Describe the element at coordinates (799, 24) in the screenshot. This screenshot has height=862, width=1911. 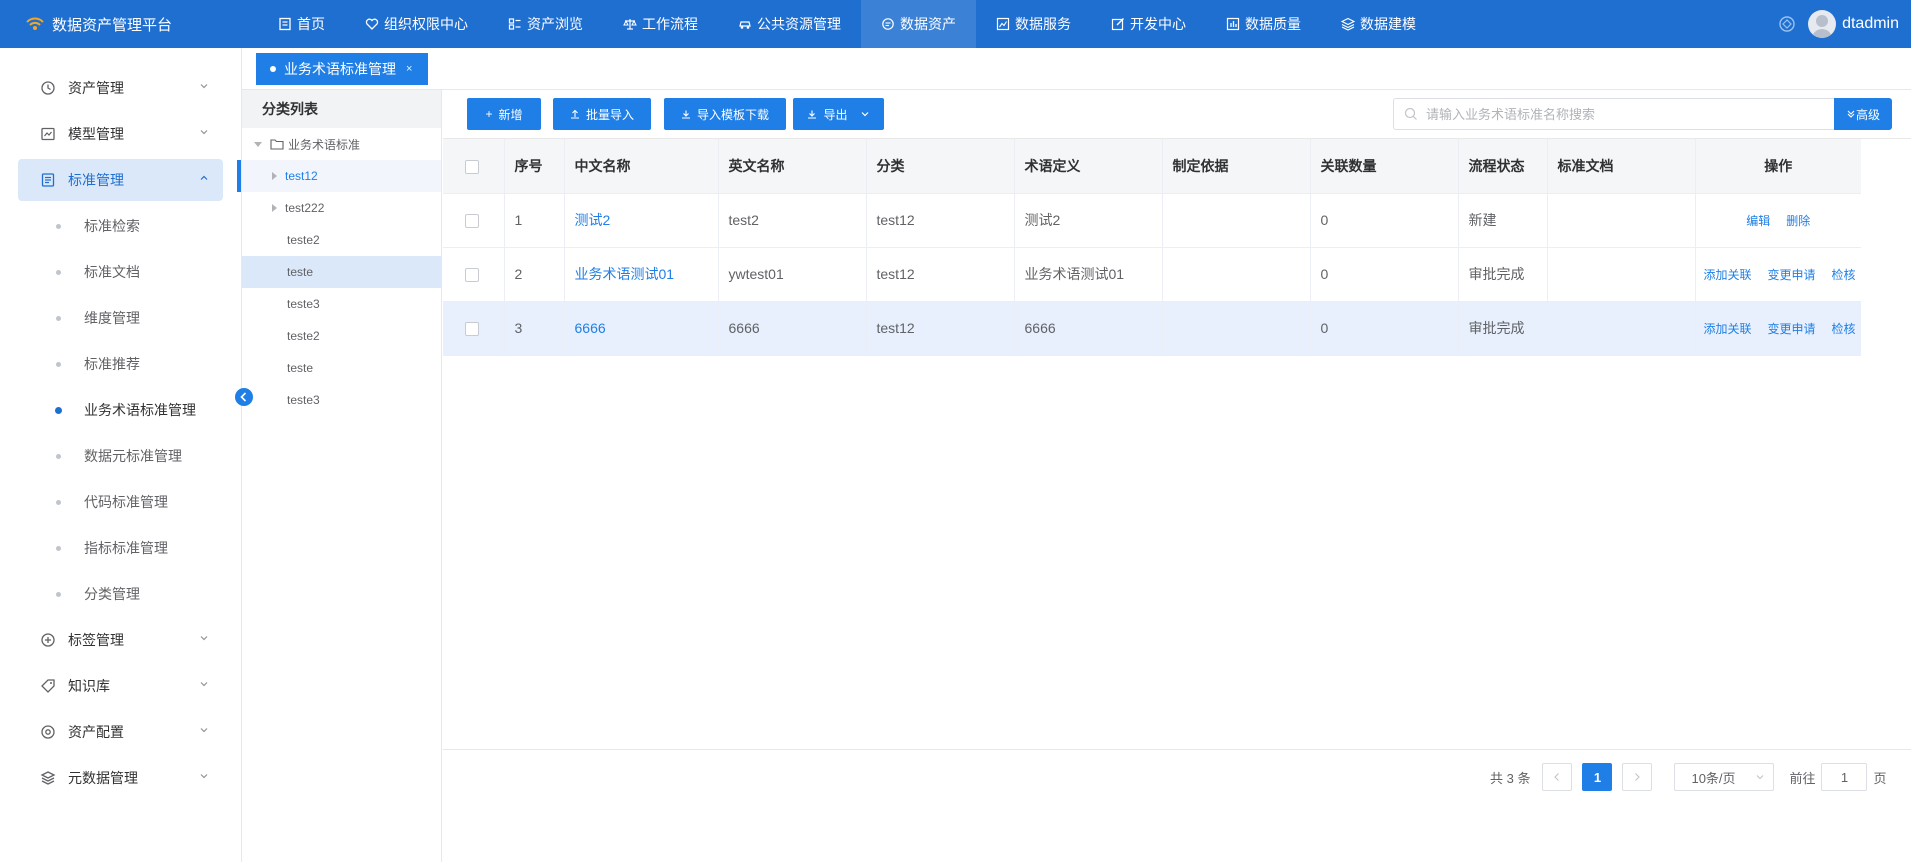
I see `nav-label: 公共资源管理` at that location.